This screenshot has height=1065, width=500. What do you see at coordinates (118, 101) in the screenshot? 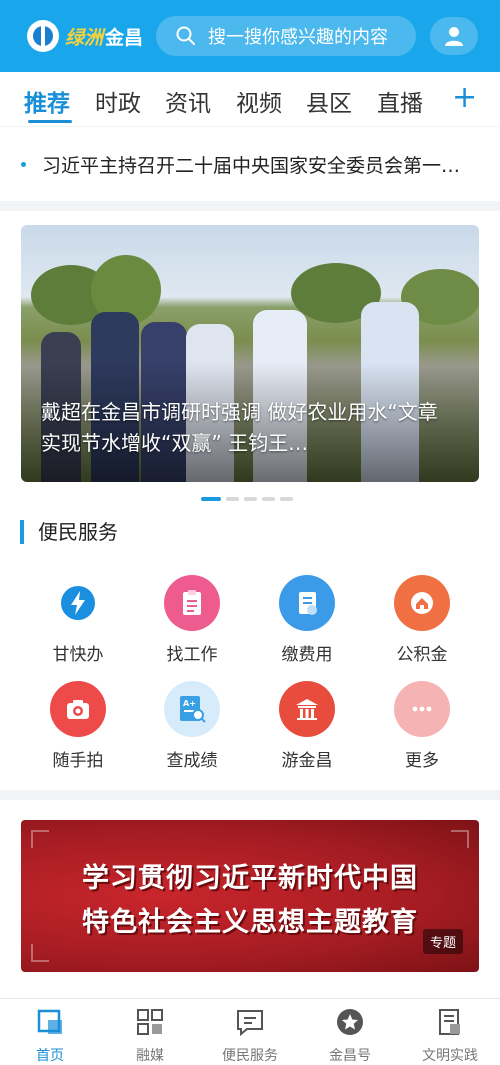
I see `tab-politics: 时政` at bounding box center [118, 101].